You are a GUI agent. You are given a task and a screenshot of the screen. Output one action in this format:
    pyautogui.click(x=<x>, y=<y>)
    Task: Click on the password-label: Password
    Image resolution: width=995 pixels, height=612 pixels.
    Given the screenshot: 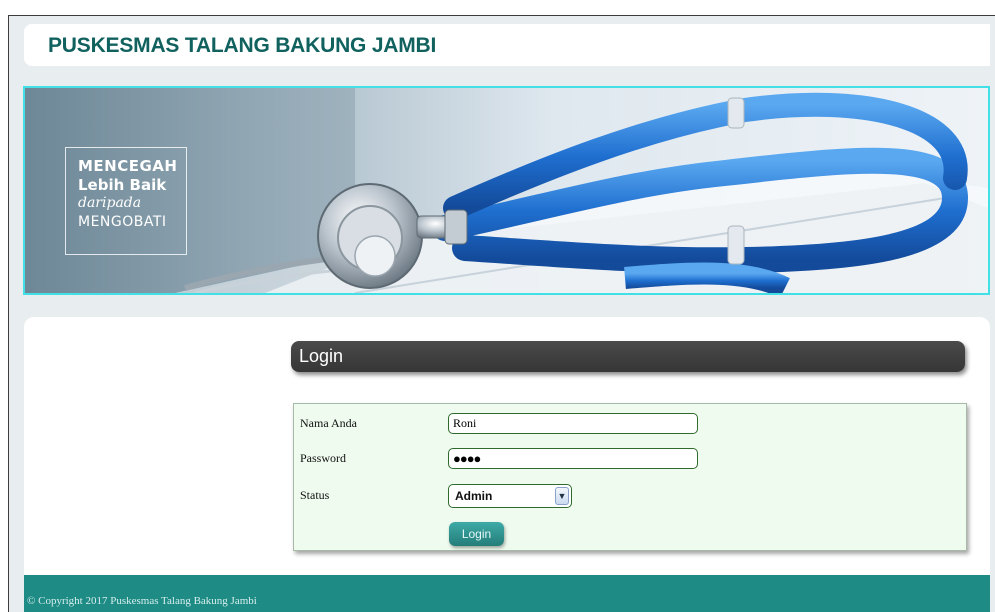 What is the action you would take?
    pyautogui.click(x=323, y=458)
    